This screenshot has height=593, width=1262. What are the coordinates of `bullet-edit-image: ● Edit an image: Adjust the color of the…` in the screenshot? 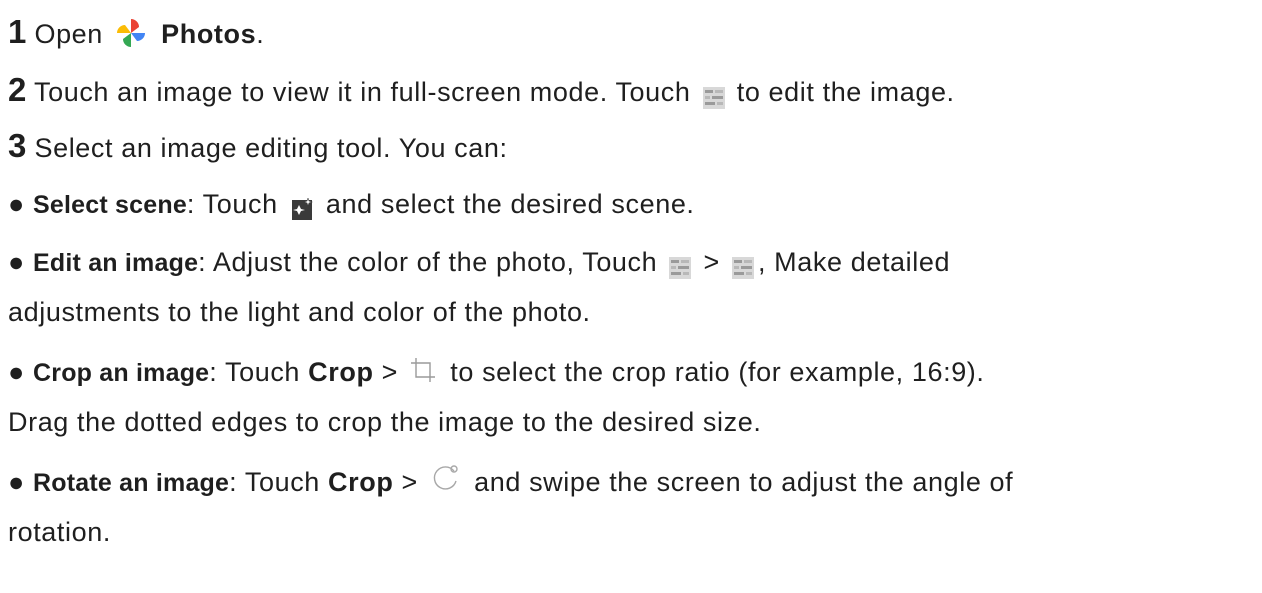 It's located at (479, 262).